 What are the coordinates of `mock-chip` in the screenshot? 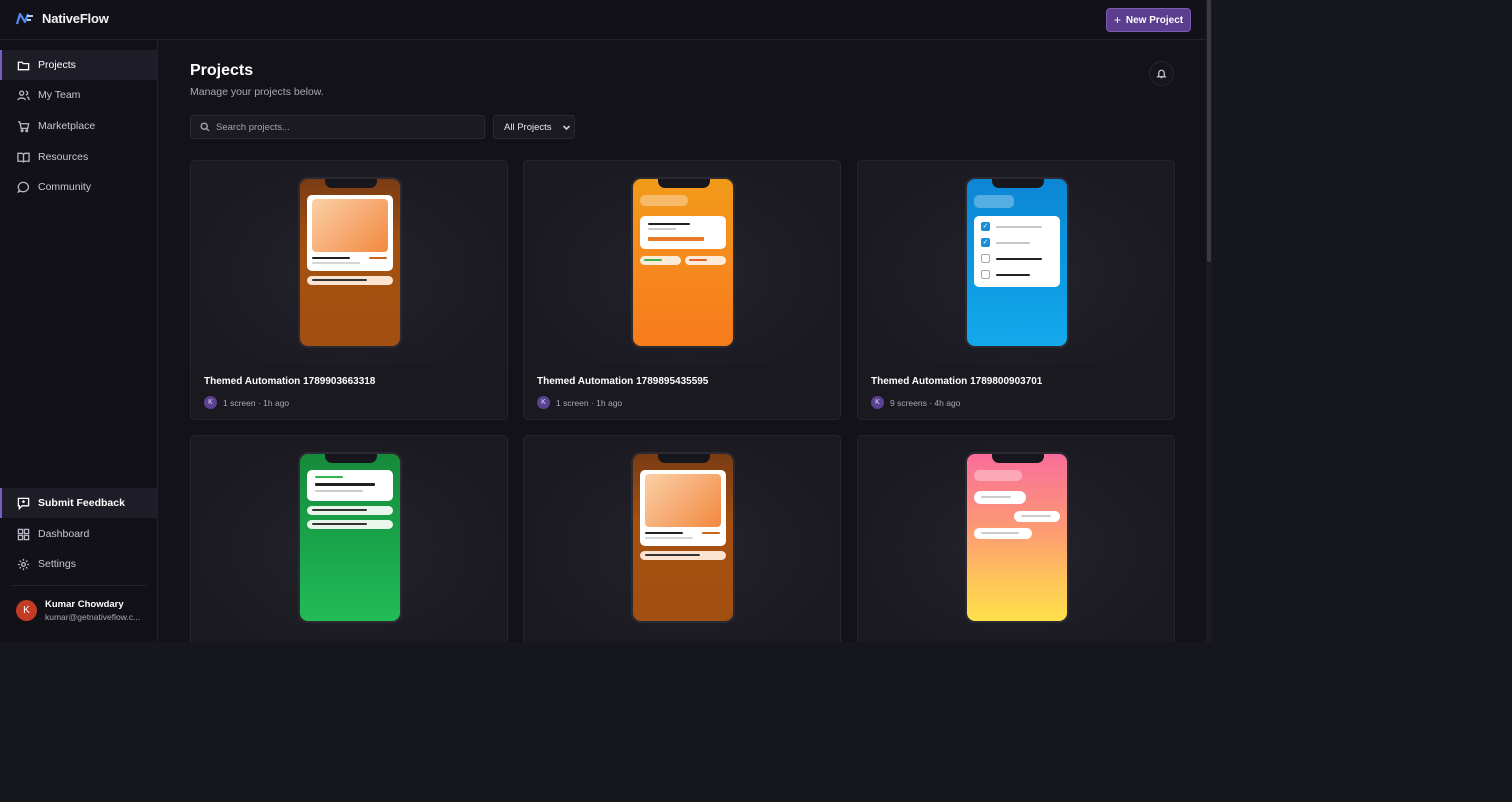 It's located at (705, 260).